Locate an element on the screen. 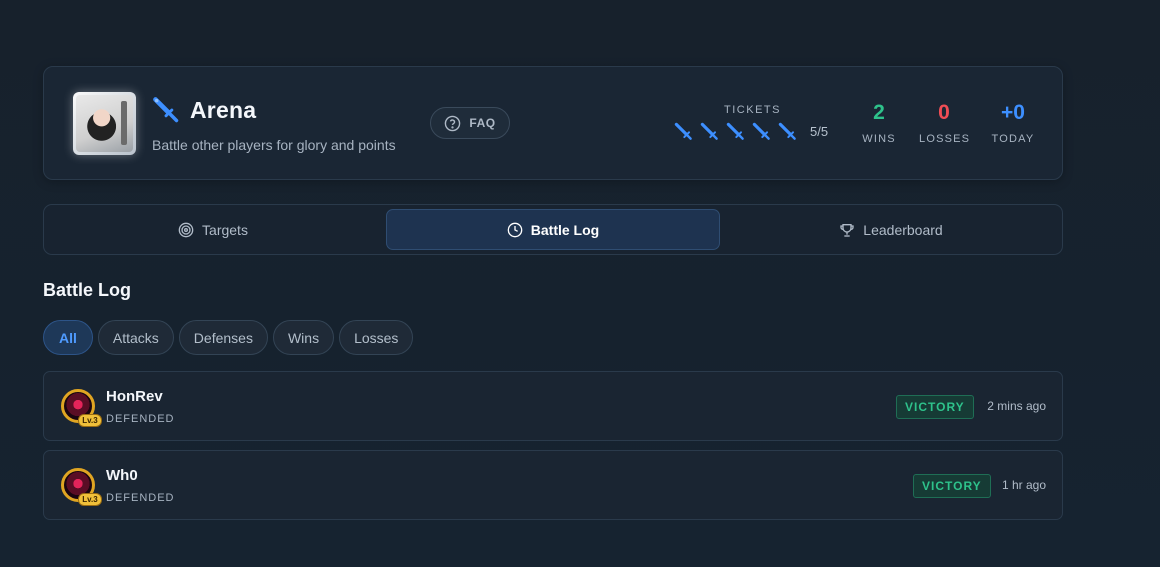 This screenshot has width=1160, height=567. arena-title: Arena is located at coordinates (204, 110).